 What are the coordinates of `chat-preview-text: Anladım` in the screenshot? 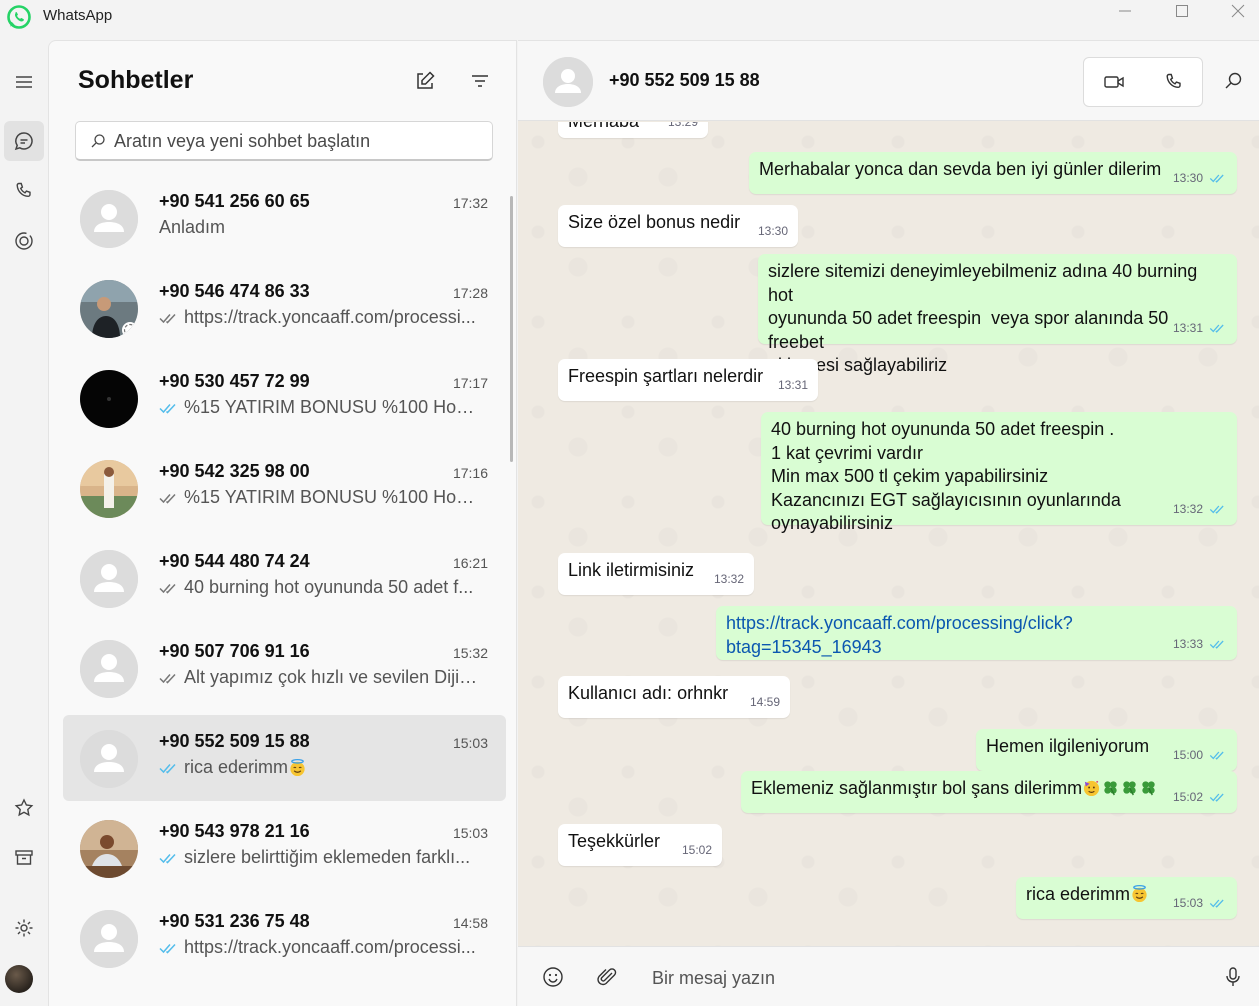 It's located at (192, 227).